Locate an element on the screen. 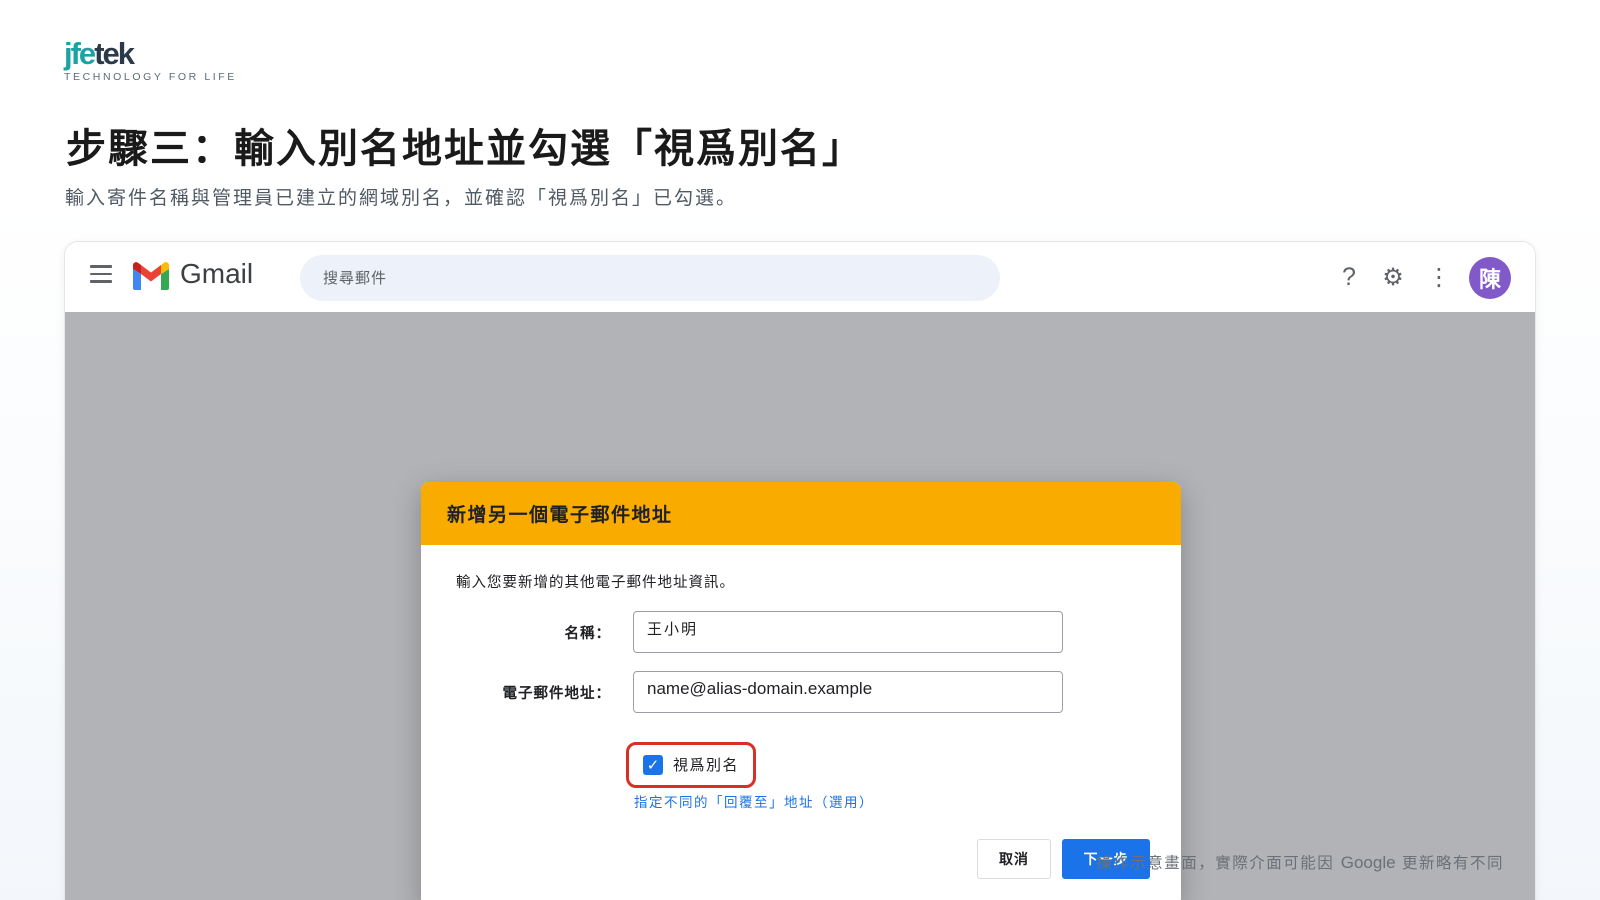 The height and width of the screenshot is (900, 1600). brand-tagline: TECHNOLOGY FOR LIFE is located at coordinates (150, 77).